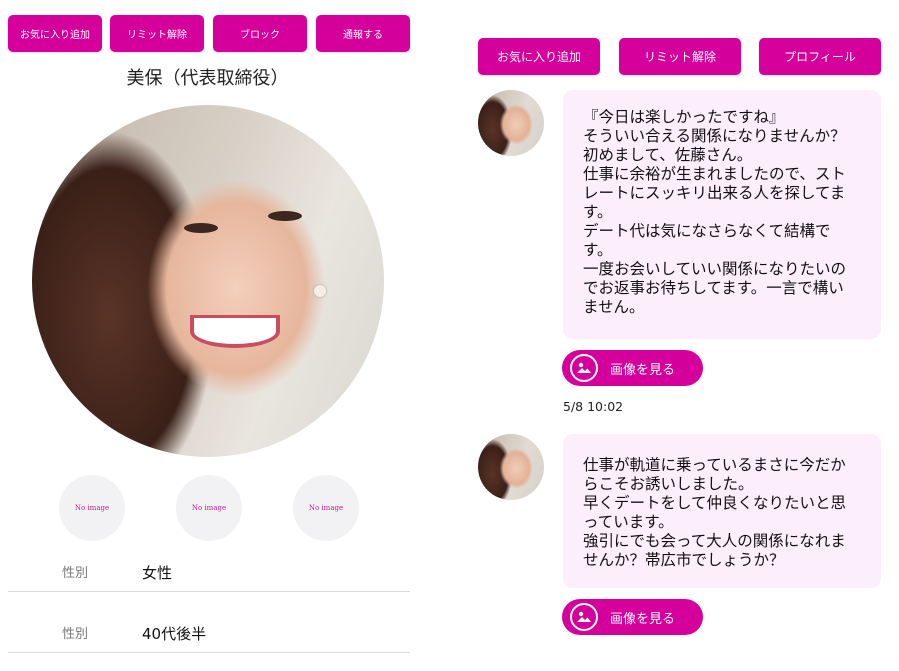 This screenshot has height=671, width=899. What do you see at coordinates (326, 508) in the screenshot?
I see `photo-thumbnail-3: No image` at bounding box center [326, 508].